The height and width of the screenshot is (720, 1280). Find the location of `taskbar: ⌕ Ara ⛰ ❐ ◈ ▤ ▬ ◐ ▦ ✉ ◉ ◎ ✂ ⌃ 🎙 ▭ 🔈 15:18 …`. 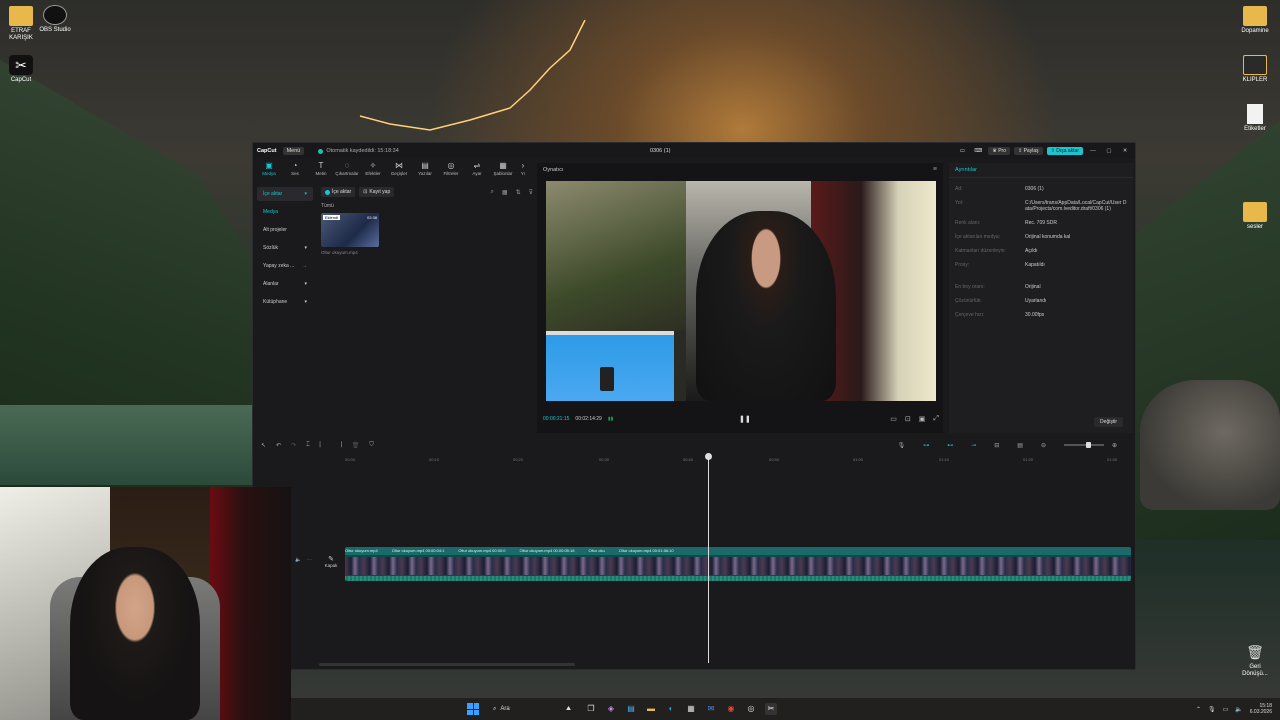

taskbar: ⌕ Ara ⛰ ❐ ◈ ▤ ▬ ◐ ▦ ✉ ◉ ◎ ✂ ⌃ 🎙 ▭ 🔈 15:18 … is located at coordinates (785, 709).